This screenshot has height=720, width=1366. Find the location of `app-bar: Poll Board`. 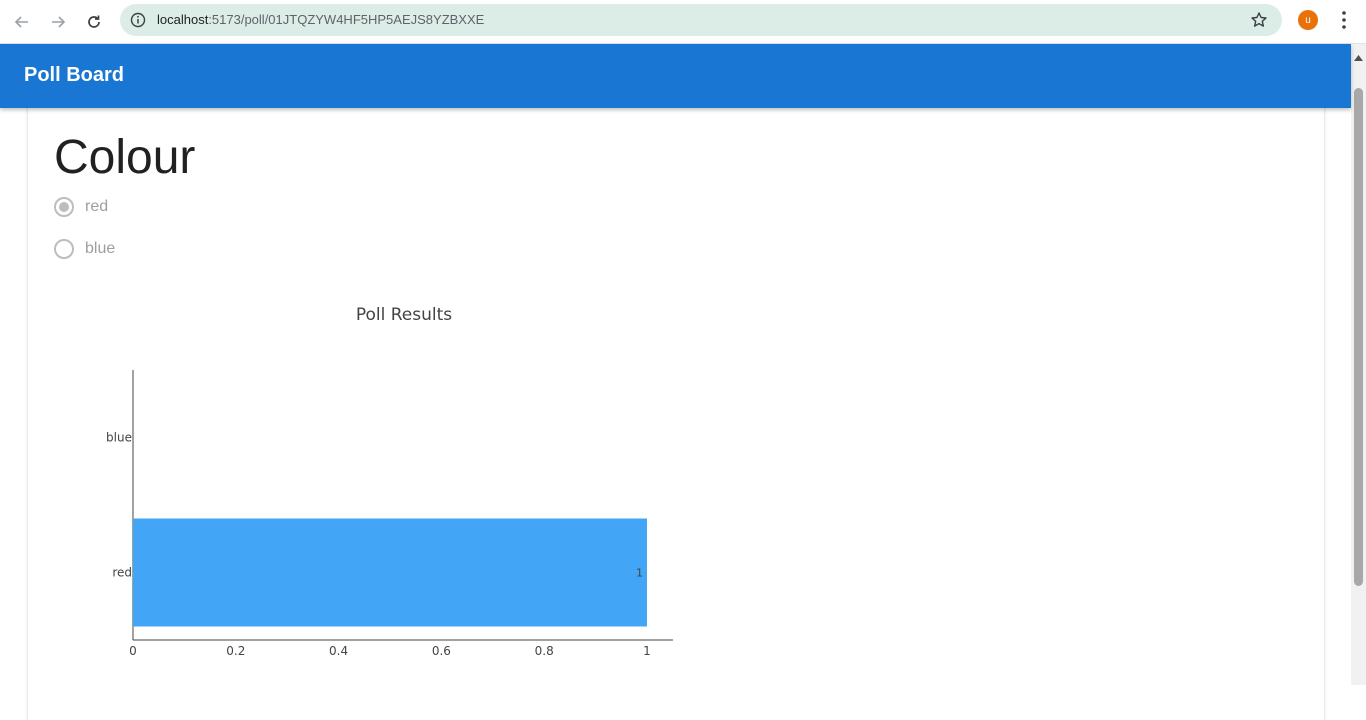

app-bar: Poll Board is located at coordinates (675, 76).